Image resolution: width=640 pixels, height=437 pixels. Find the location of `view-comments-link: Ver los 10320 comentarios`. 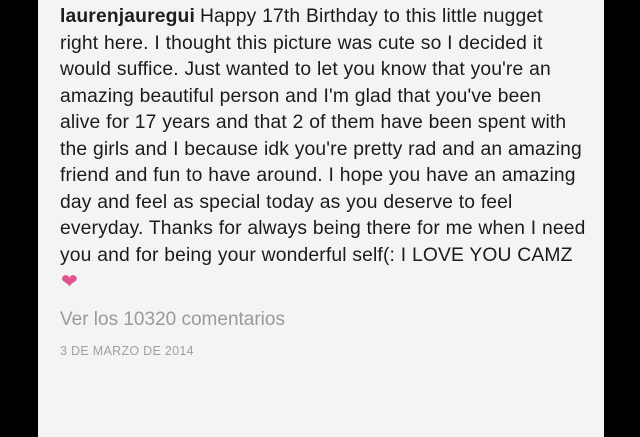

view-comments-link: Ver los 10320 comentarios is located at coordinates (323, 320).